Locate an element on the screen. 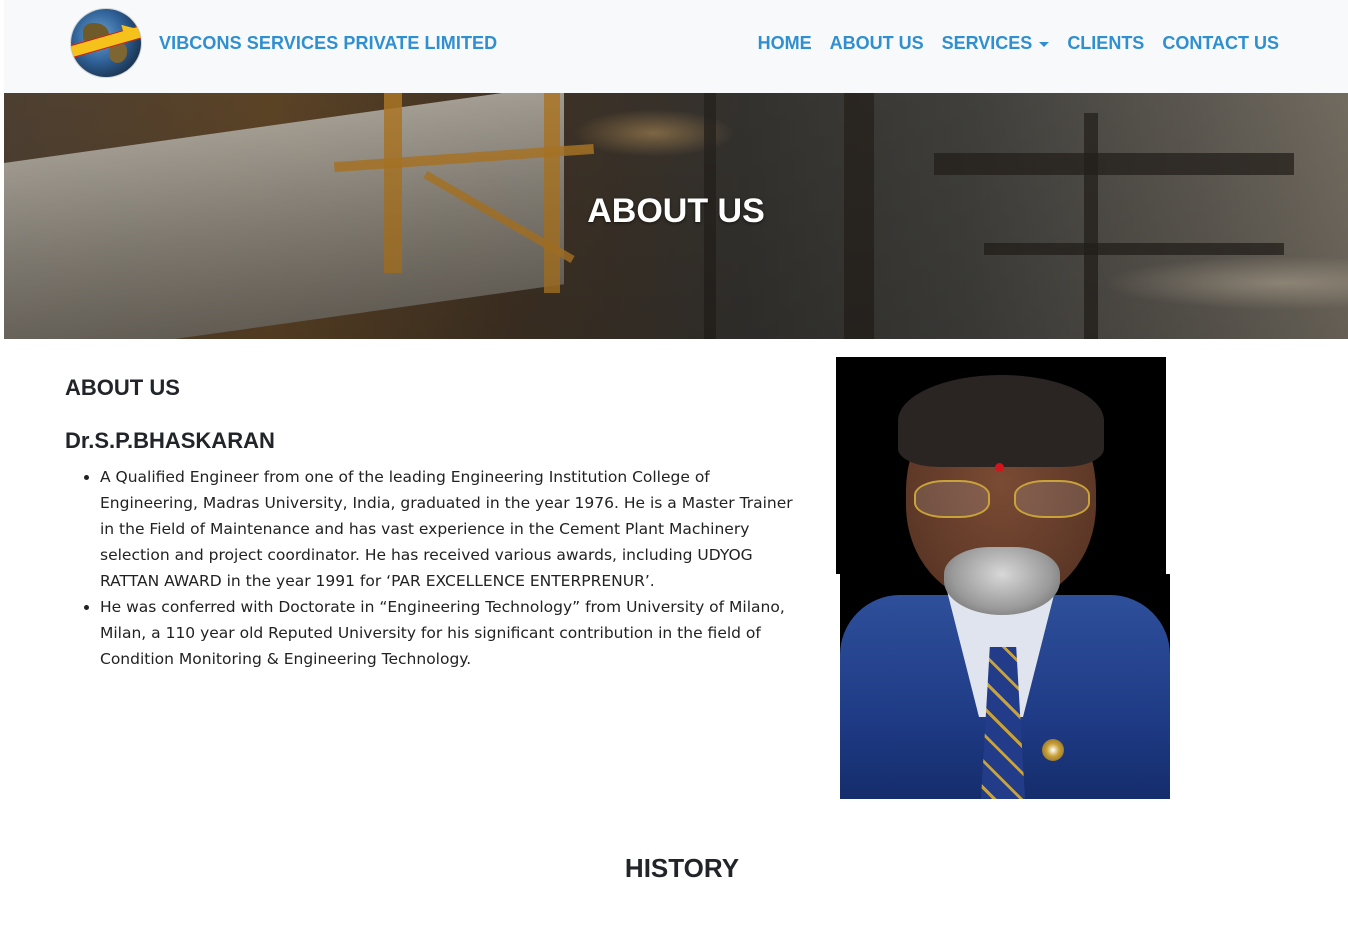  nav-about-us: ABOUT US is located at coordinates (877, 43).